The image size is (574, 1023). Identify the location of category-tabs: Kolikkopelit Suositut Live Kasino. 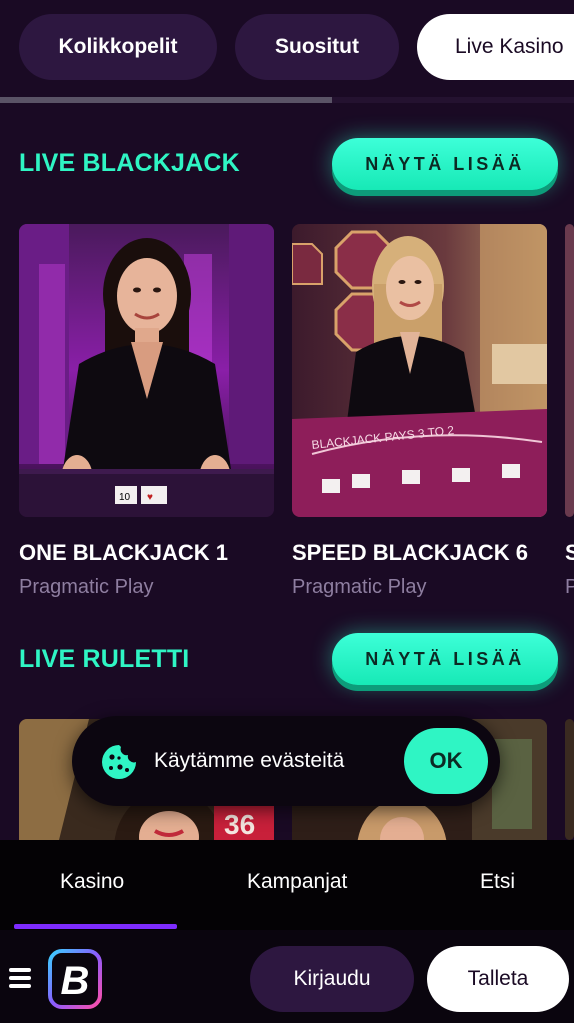
(287, 52).